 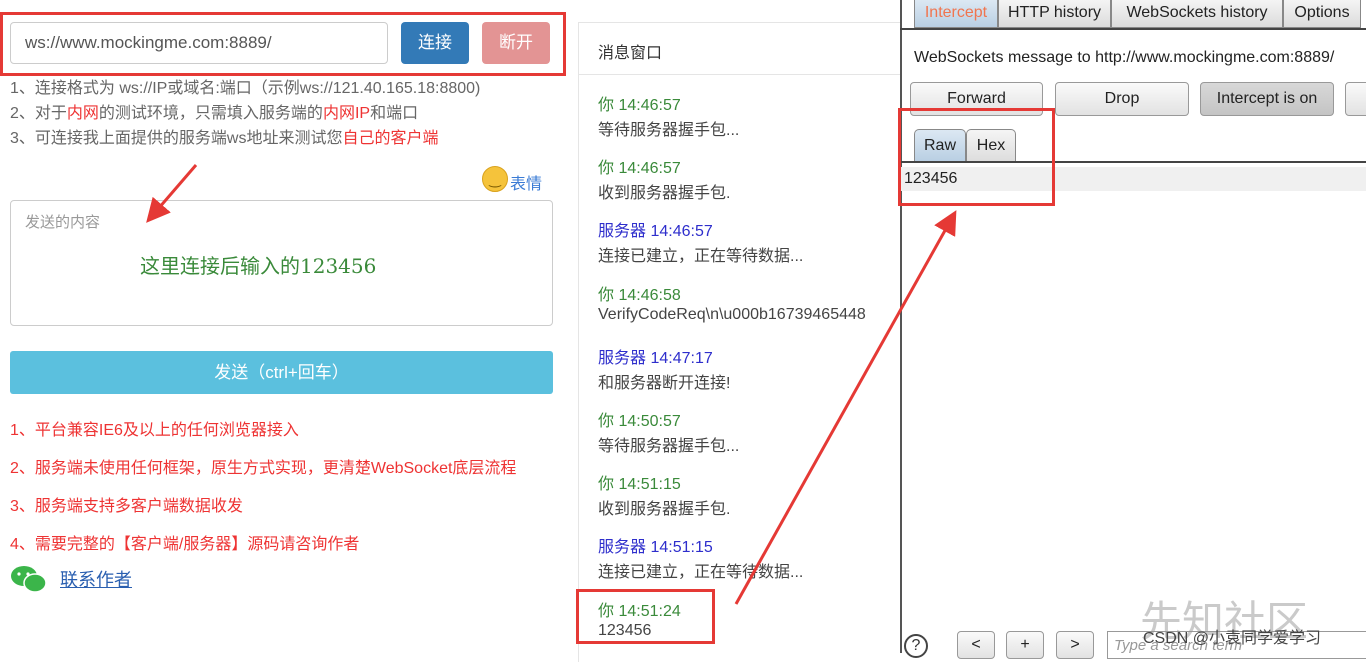 I want to click on message-header: 服务器 14:51:15, so click(x=655, y=545).